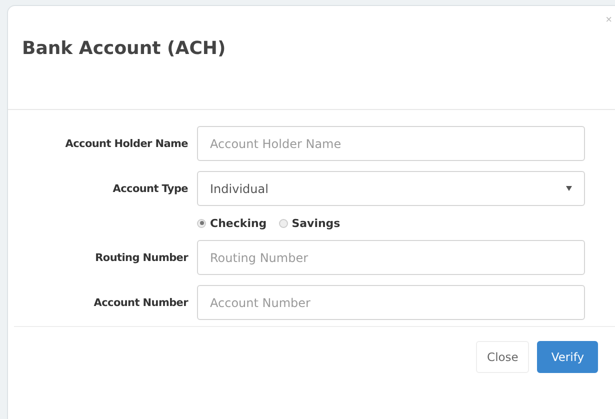 Image resolution: width=615 pixels, height=419 pixels. I want to click on dialog-title: Bank Account (ACH), so click(124, 48).